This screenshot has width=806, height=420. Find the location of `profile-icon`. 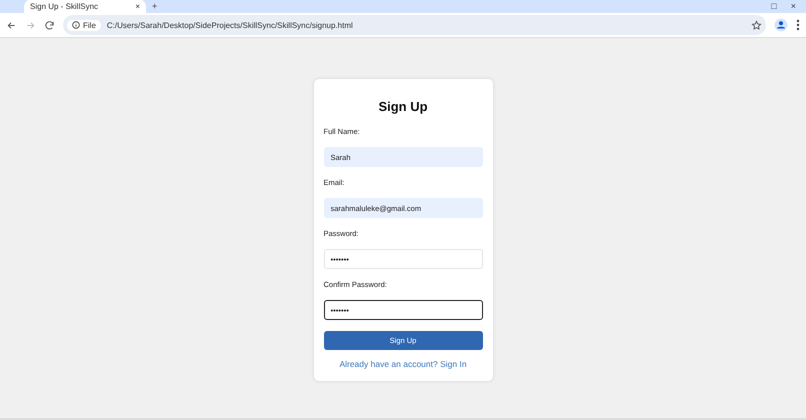

profile-icon is located at coordinates (781, 25).